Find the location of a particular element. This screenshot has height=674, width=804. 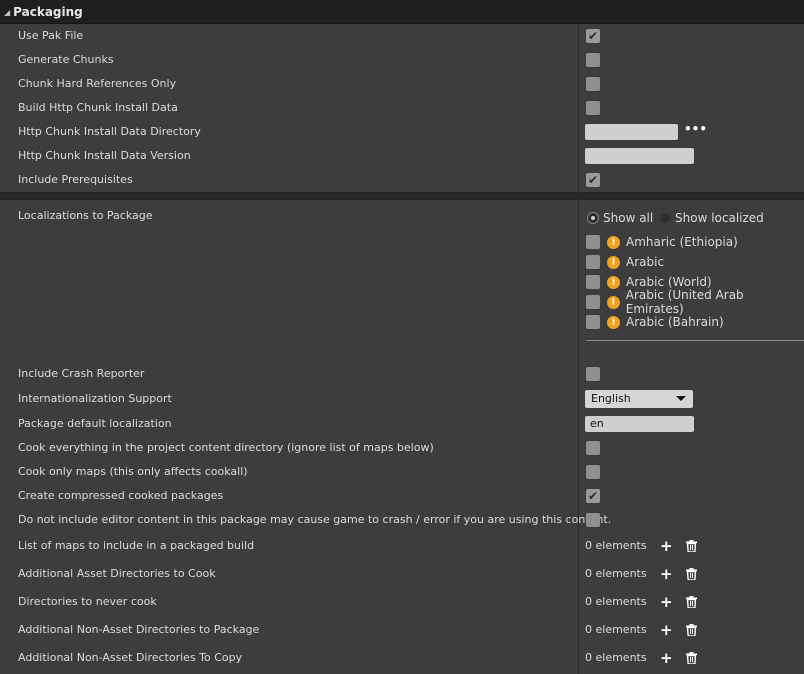

internationalization-dropdown: English is located at coordinates (639, 399).